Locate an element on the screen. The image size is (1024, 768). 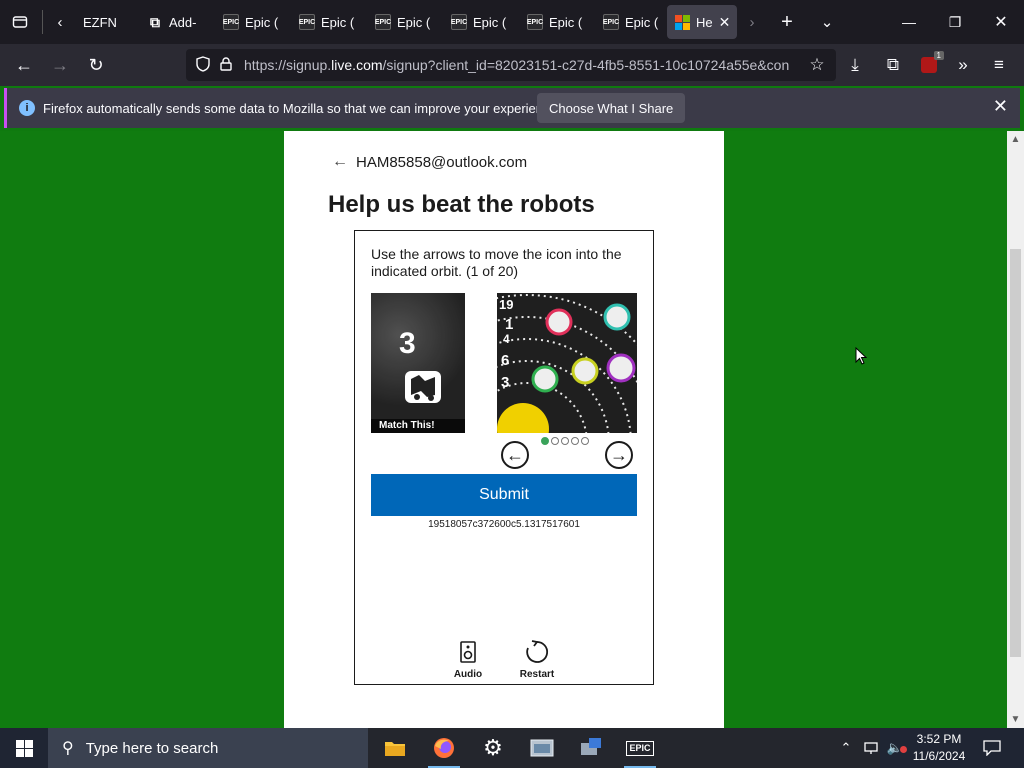
close-window-button: ✕ is located at coordinates (1001, 22).